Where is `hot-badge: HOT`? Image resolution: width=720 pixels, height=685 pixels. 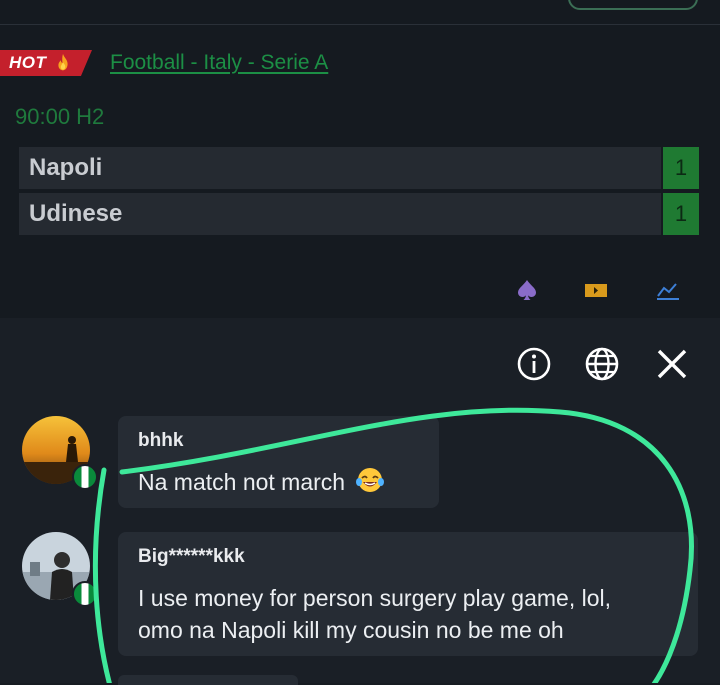
hot-badge: HOT is located at coordinates (46, 63).